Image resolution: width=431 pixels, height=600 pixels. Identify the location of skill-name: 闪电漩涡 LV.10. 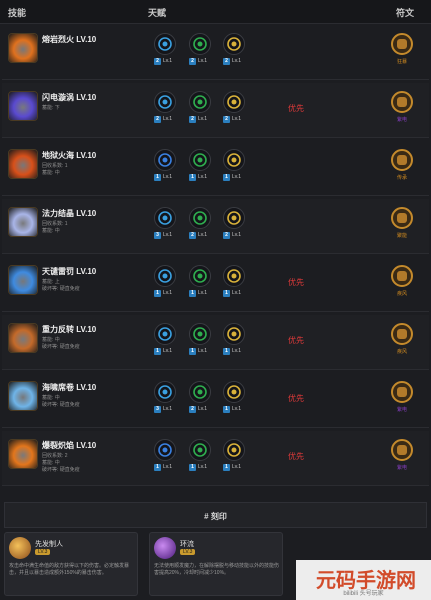
(69, 97).